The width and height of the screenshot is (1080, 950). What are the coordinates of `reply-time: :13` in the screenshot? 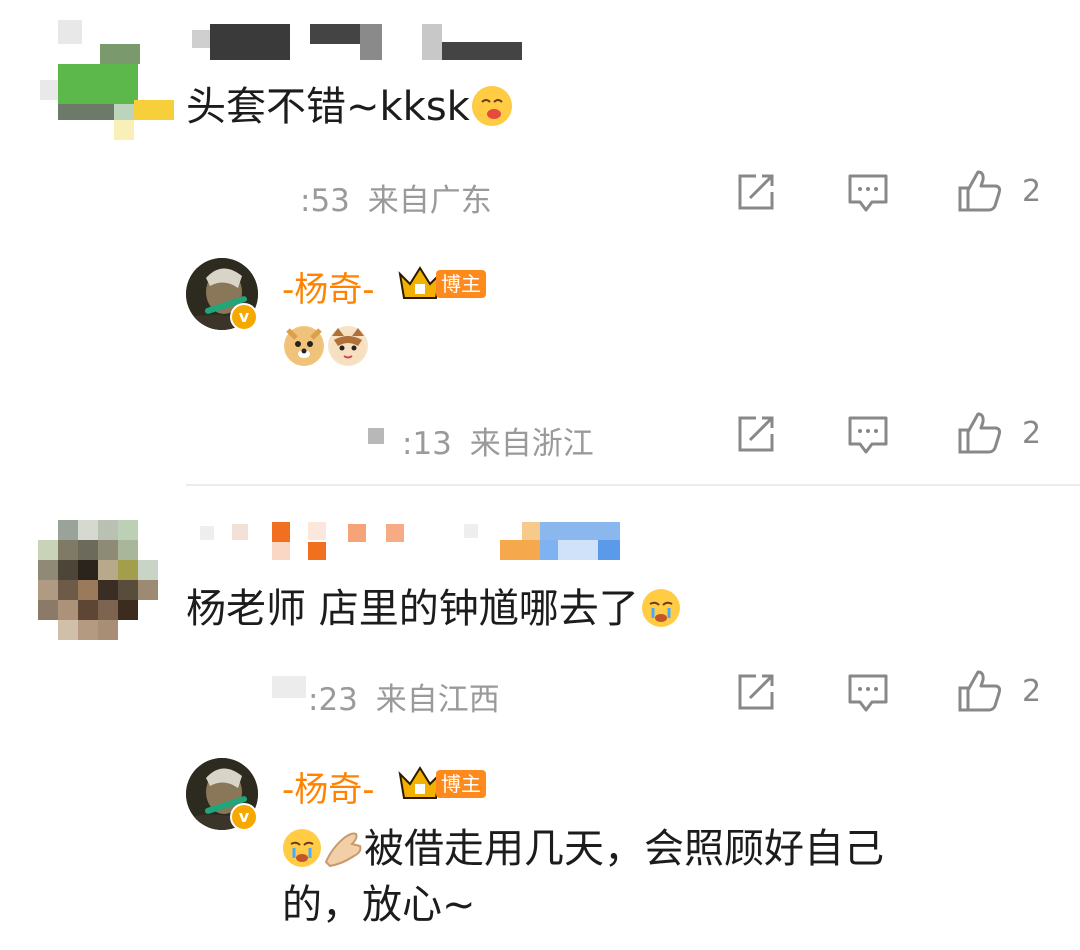 It's located at (427, 444).